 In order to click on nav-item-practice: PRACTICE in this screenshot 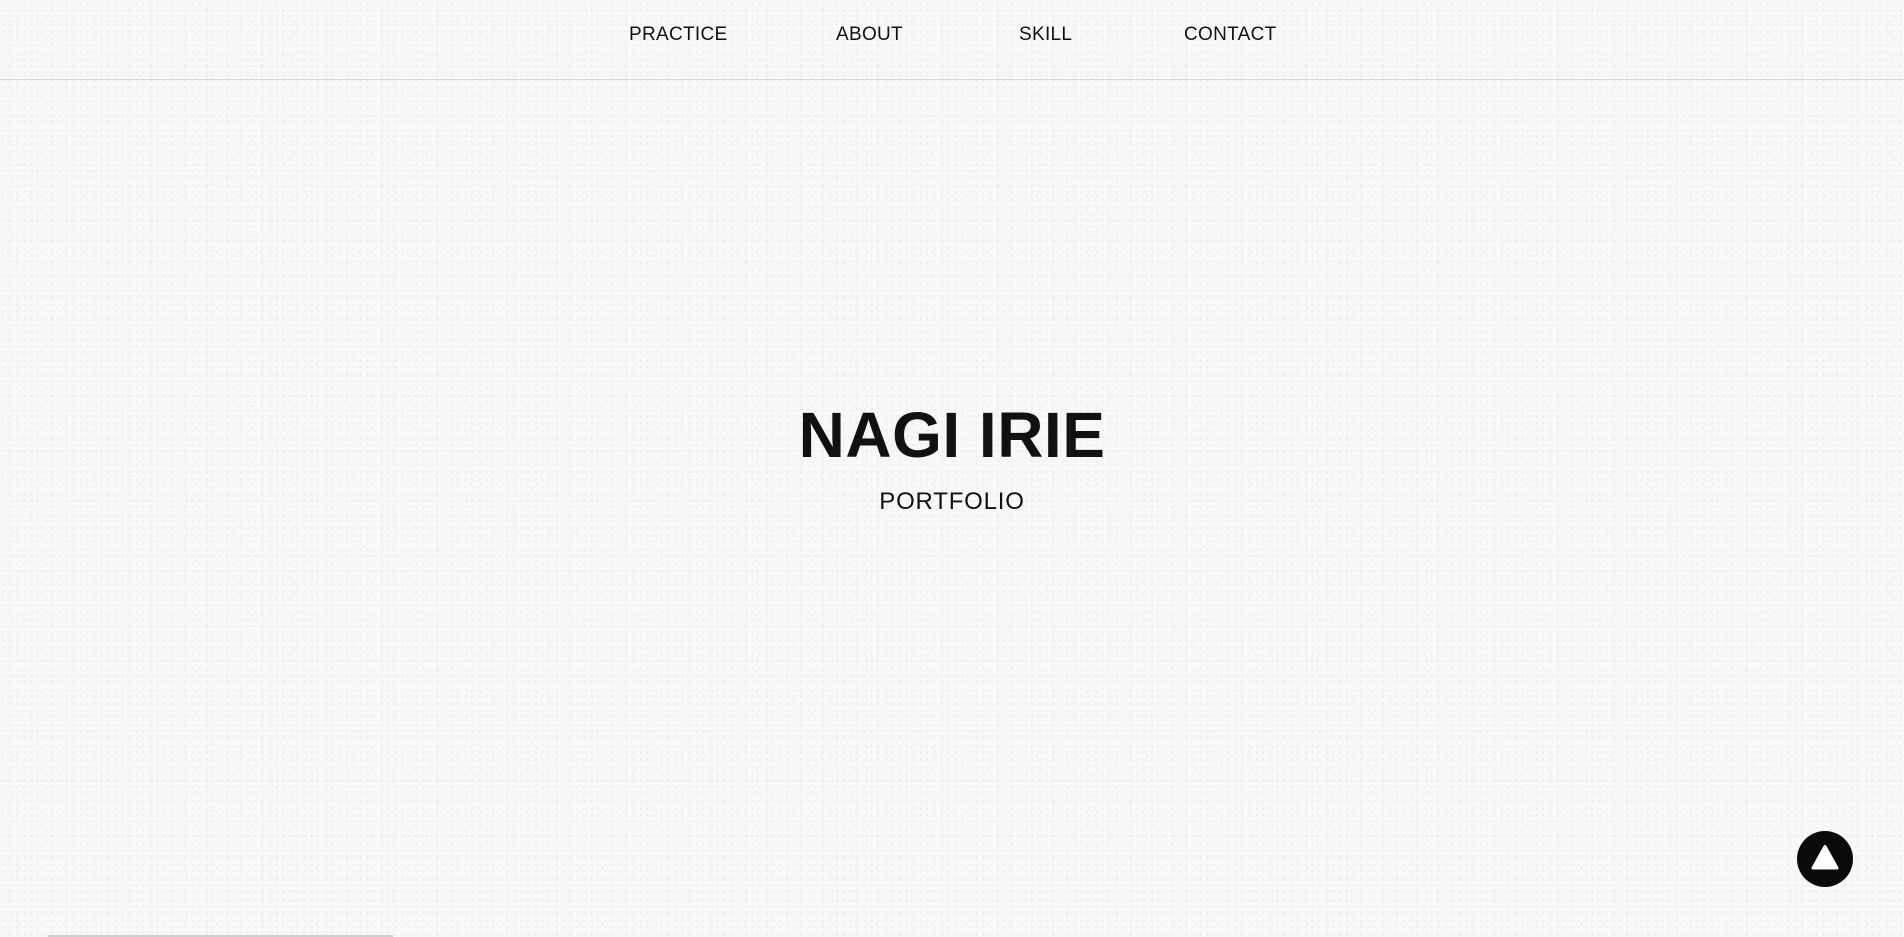, I will do `click(678, 35)`.